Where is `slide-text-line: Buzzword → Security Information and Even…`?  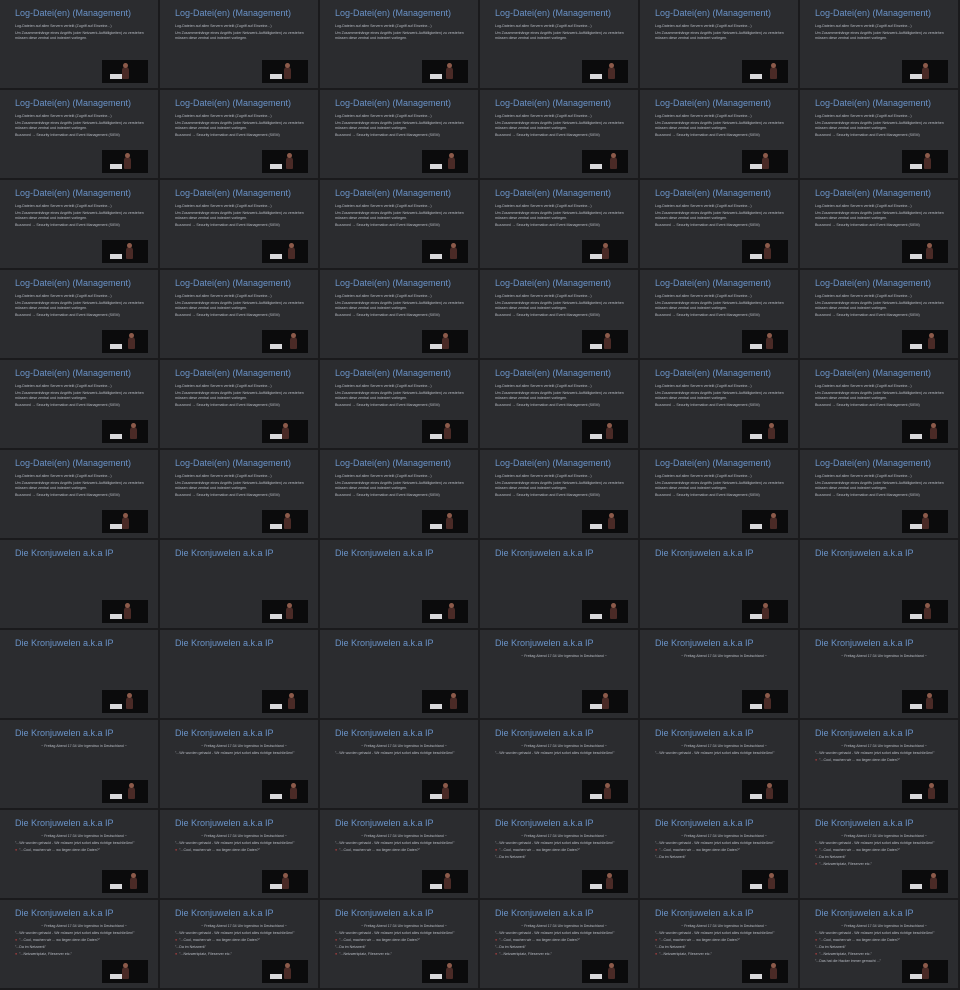 slide-text-line: Buzzword → Security Information and Even… is located at coordinates (884, 135).